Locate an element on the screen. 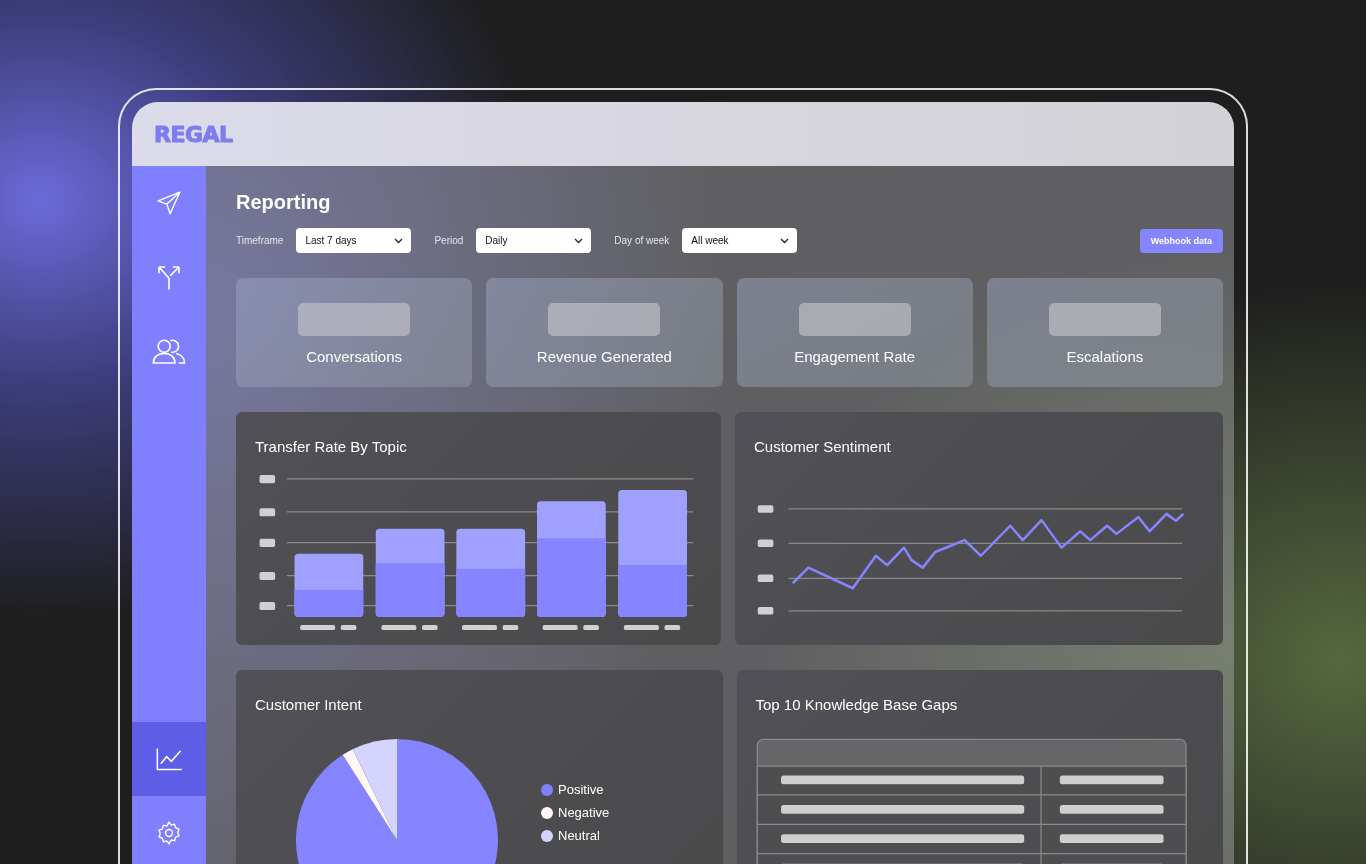 The width and height of the screenshot is (1366, 864). stat-label: Escalations is located at coordinates (1105, 356).